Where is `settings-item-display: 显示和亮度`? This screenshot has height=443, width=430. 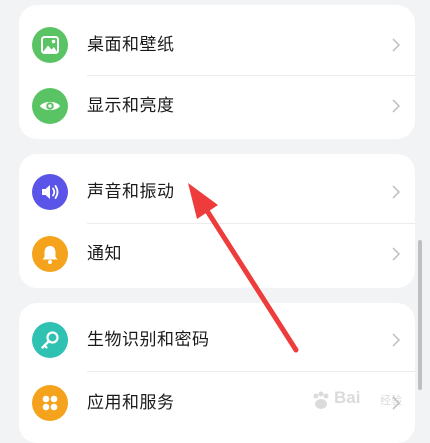
settings-item-display: 显示和亮度 is located at coordinates (217, 106).